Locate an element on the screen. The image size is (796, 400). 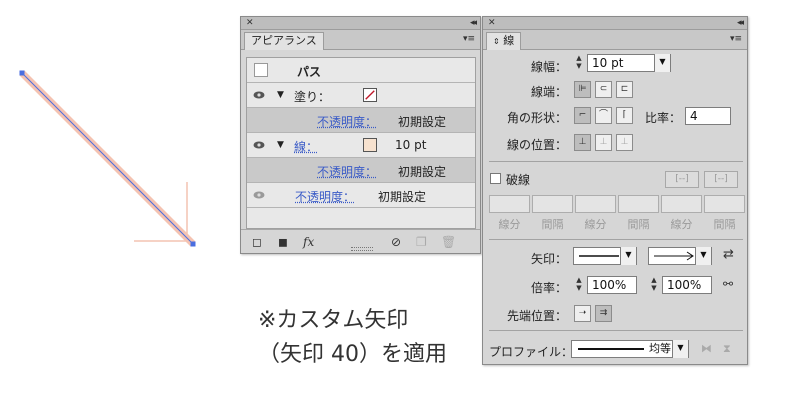
miter-join-button: ⌐ is located at coordinates (582, 115).